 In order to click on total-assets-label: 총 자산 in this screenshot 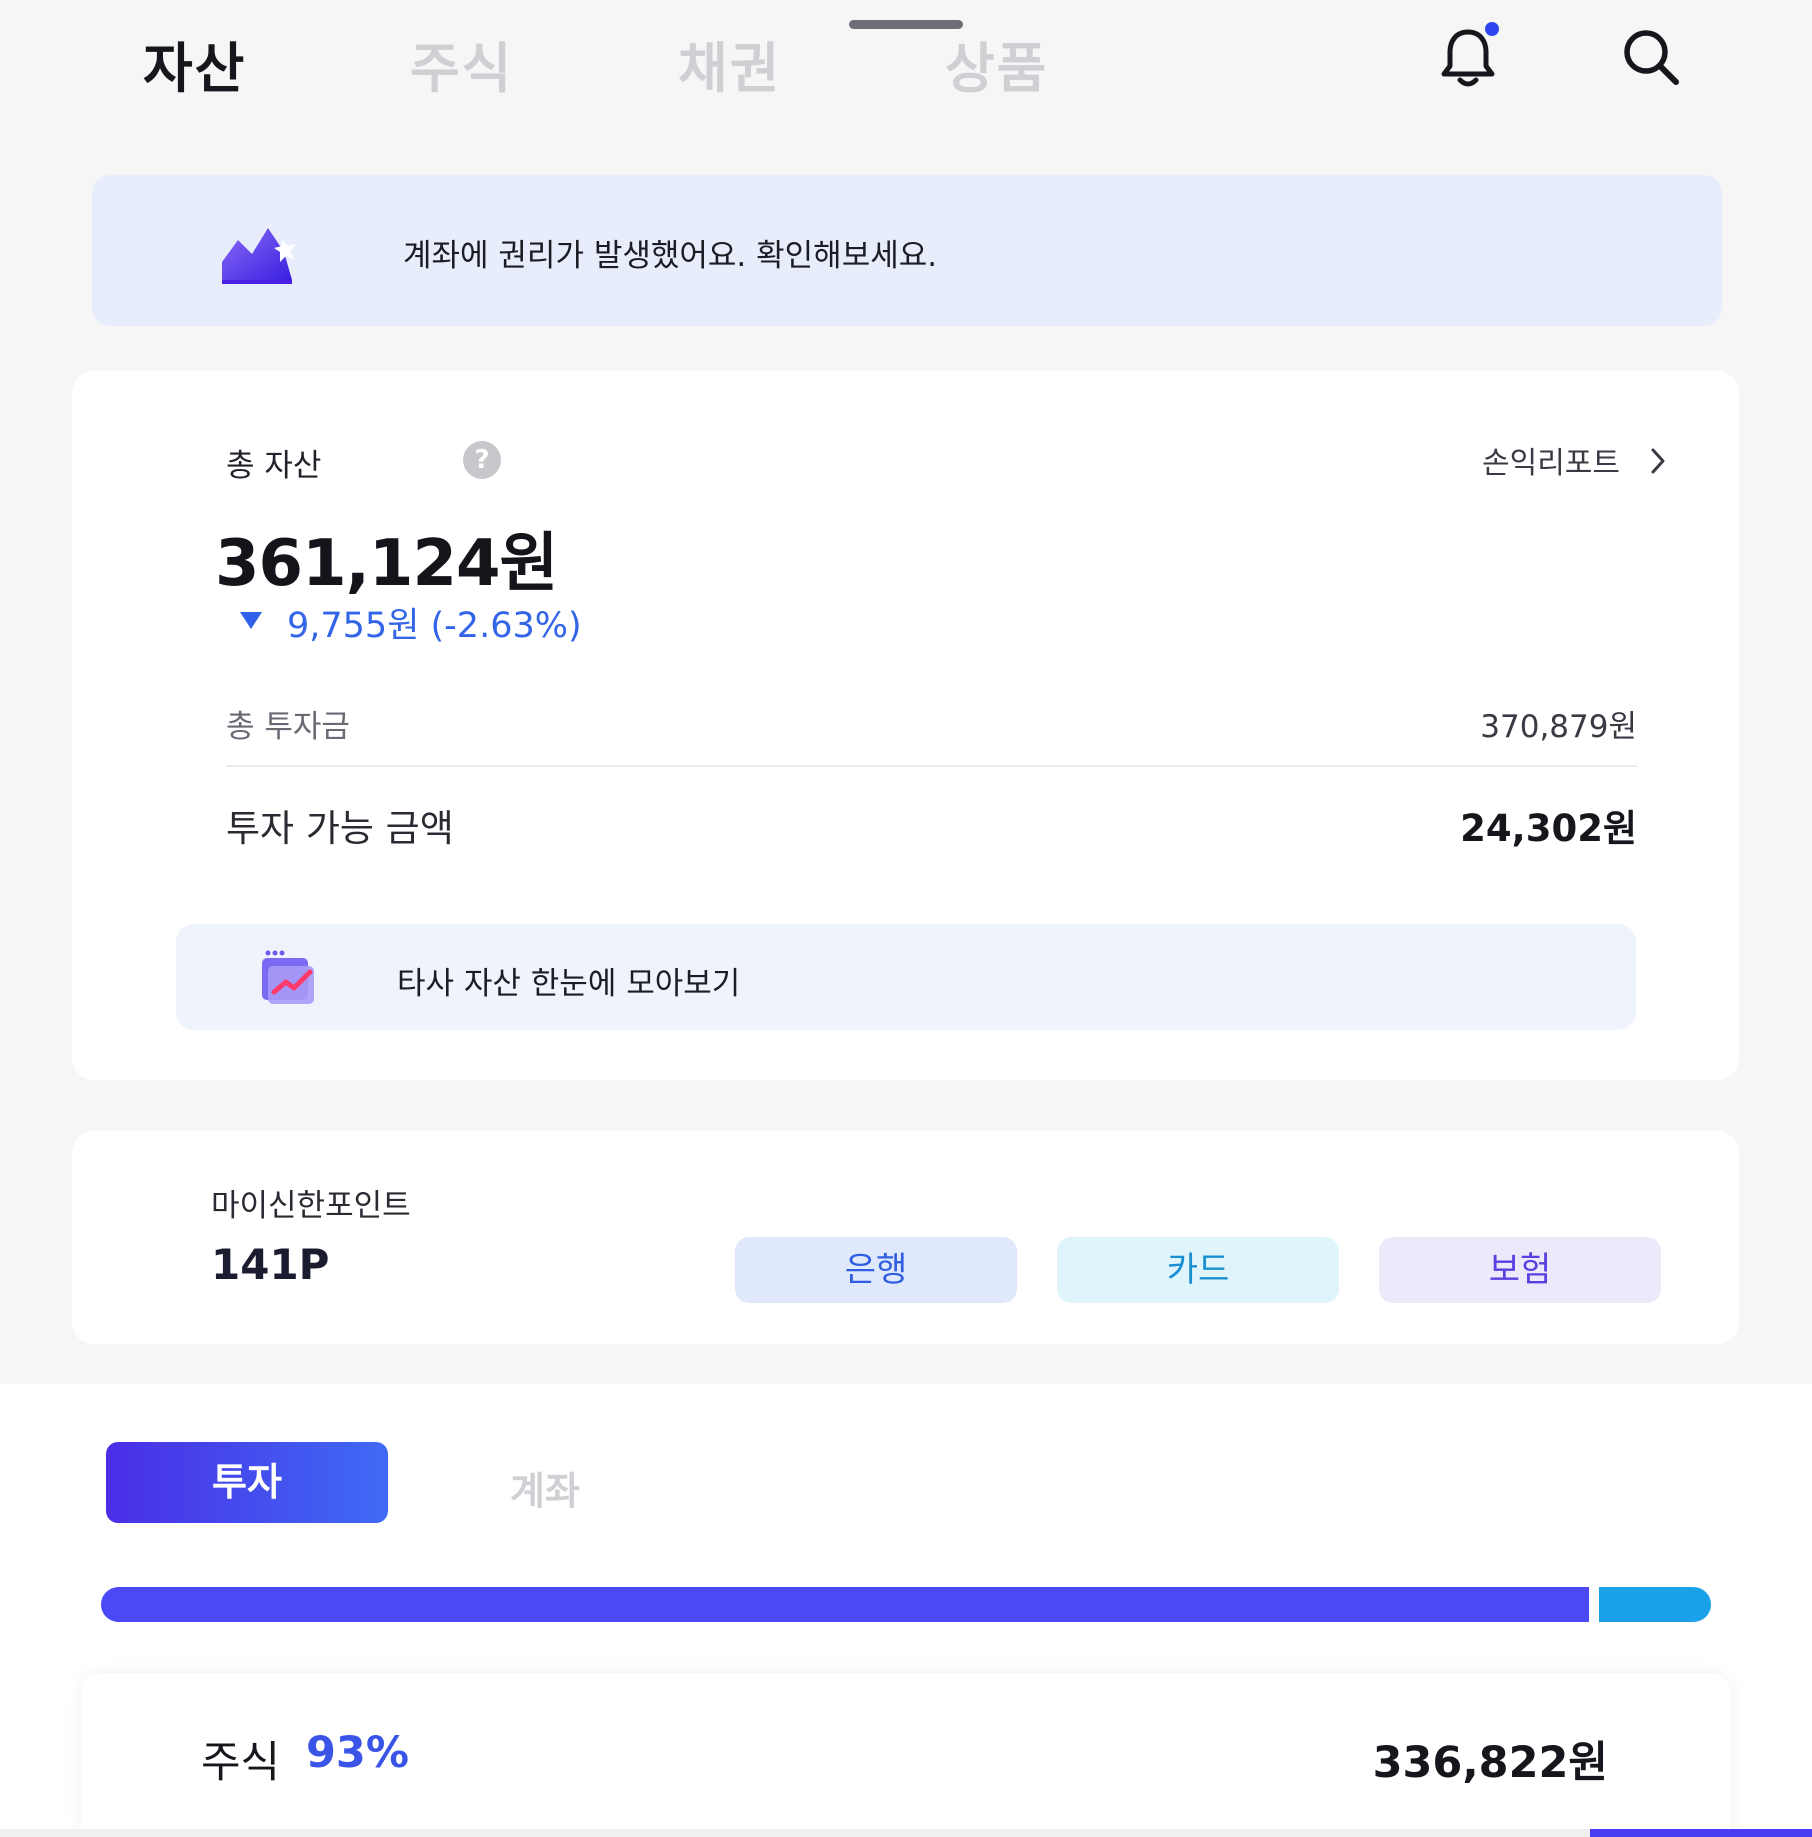, I will do `click(274, 466)`.